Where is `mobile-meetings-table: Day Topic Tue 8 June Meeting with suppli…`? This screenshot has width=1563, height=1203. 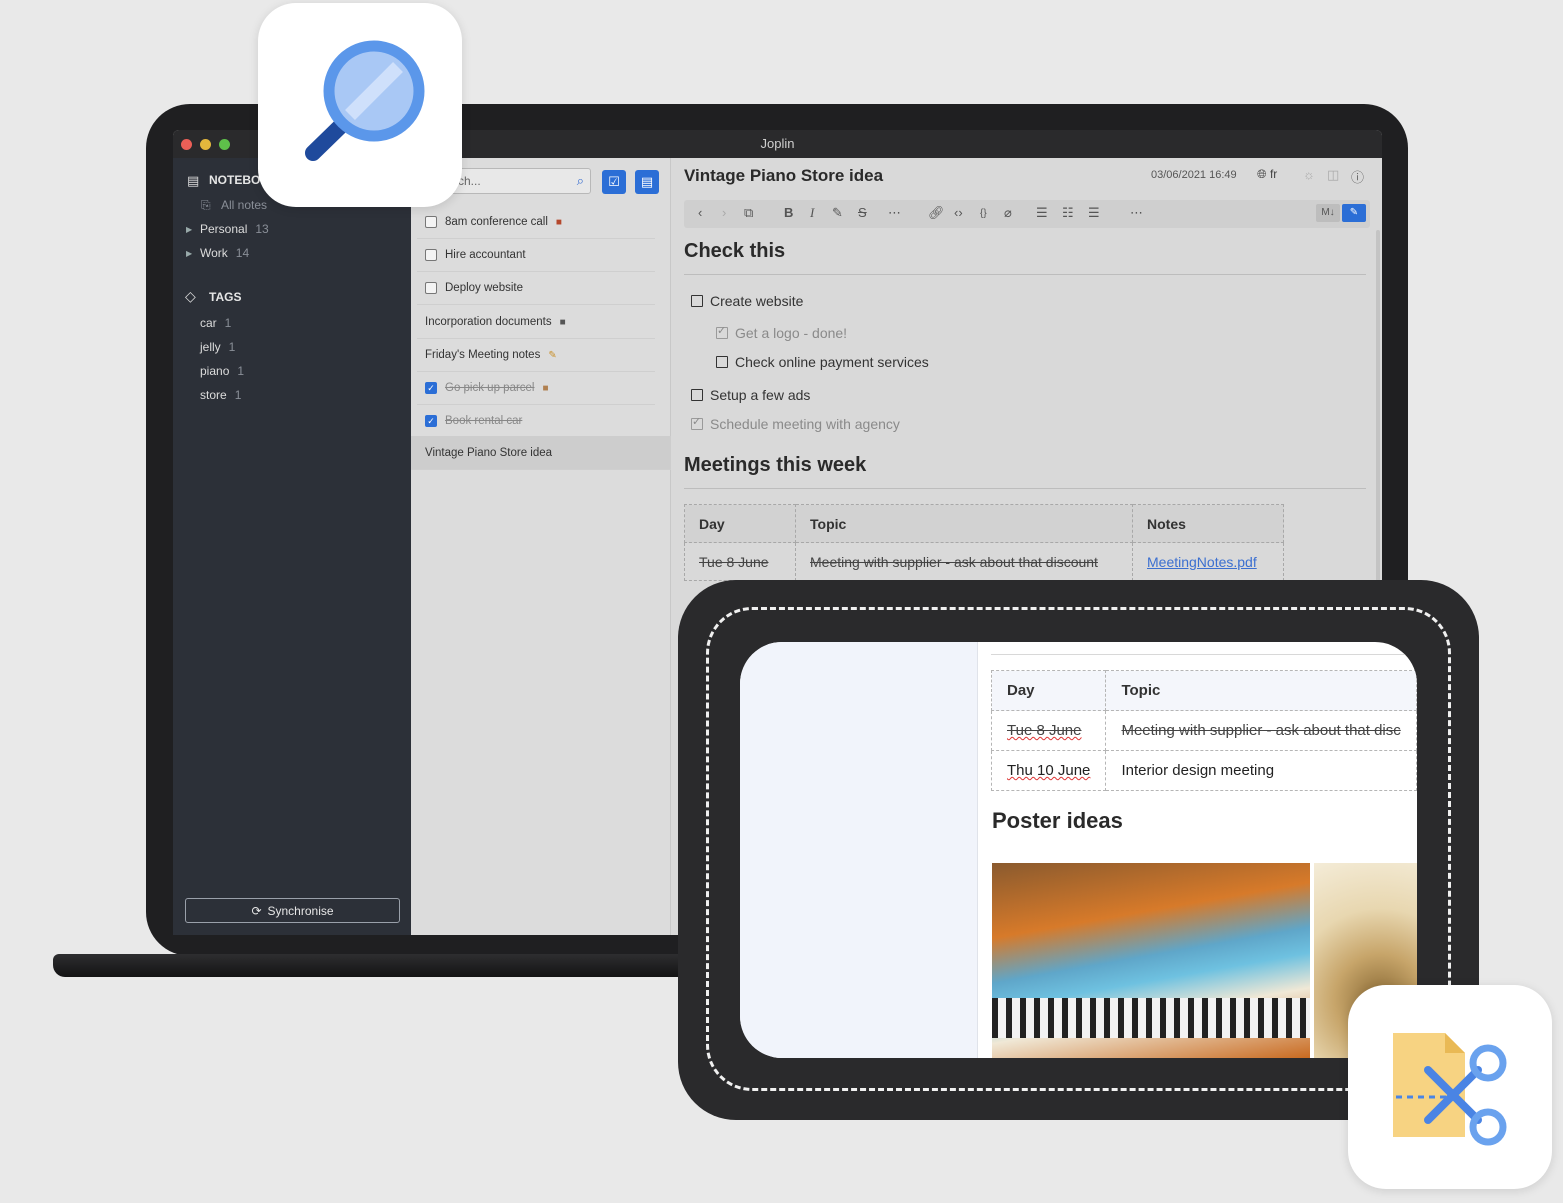
mobile-meetings-table: Day Topic Tue 8 June Meeting with suppli… is located at coordinates (1203, 730).